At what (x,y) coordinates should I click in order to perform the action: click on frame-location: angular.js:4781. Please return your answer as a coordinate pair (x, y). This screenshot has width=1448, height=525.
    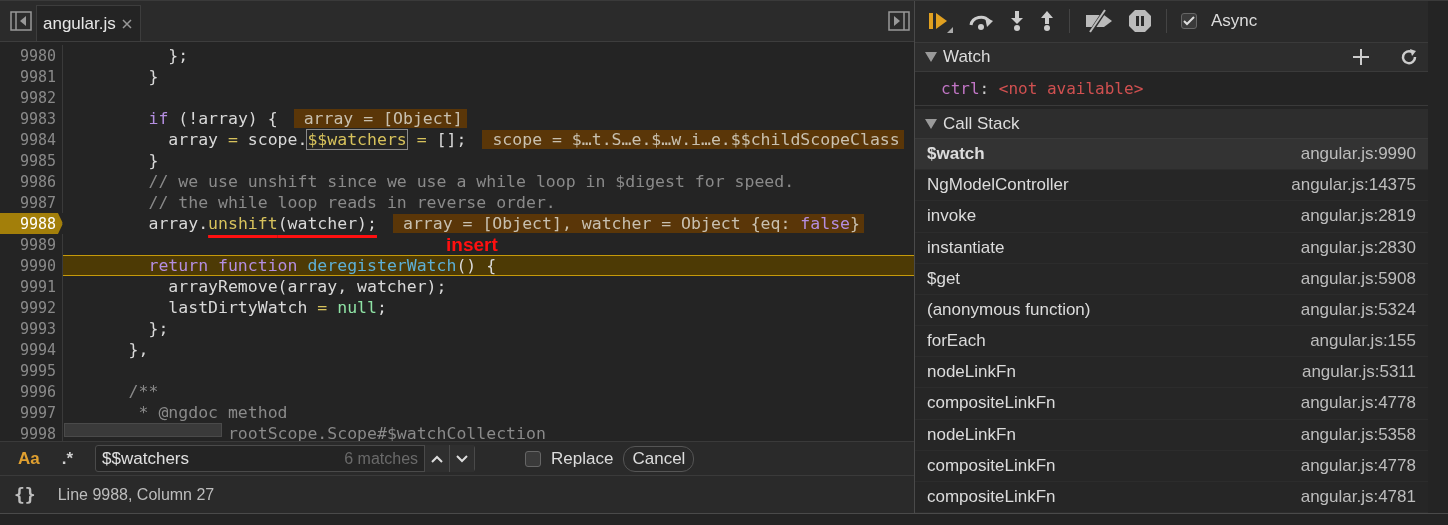
    Looking at the image, I should click on (1358, 497).